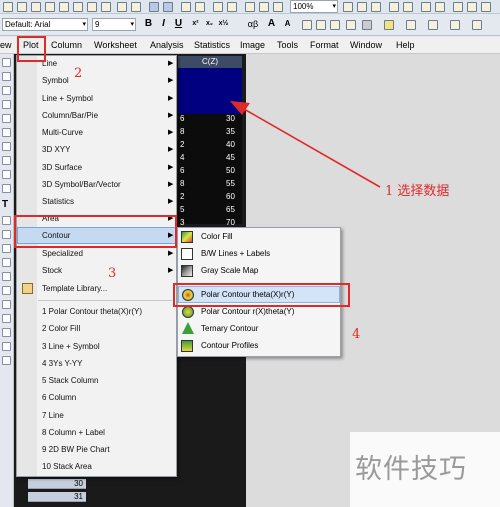  What do you see at coordinates (394, 7) in the screenshot?
I see `project-explorer-icon` at bounding box center [394, 7].